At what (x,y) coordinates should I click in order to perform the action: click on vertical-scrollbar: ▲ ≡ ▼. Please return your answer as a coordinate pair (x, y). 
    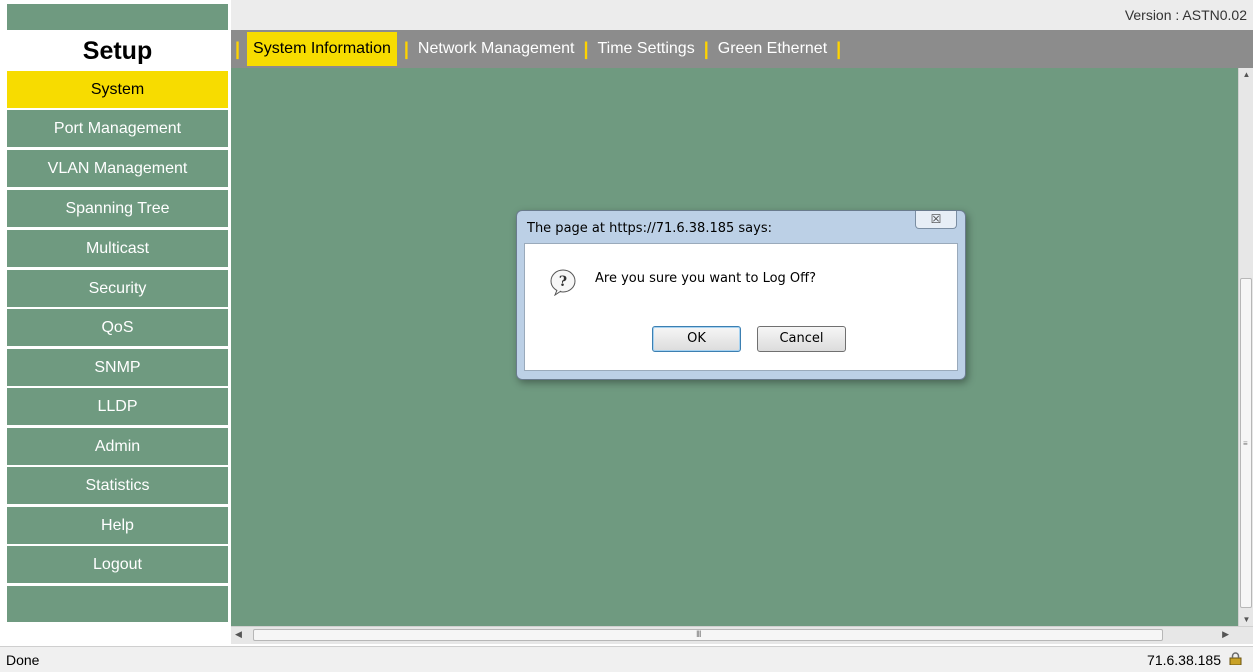
    Looking at the image, I should click on (1245, 347).